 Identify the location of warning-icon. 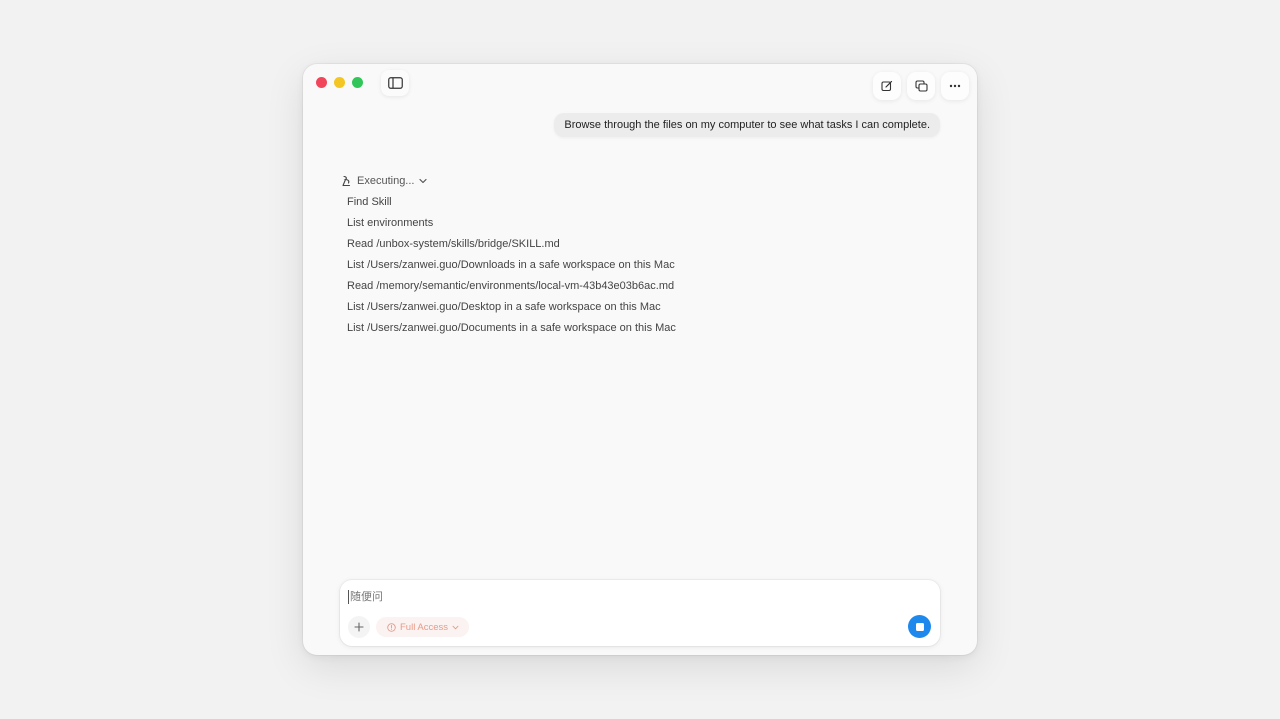
(391, 627).